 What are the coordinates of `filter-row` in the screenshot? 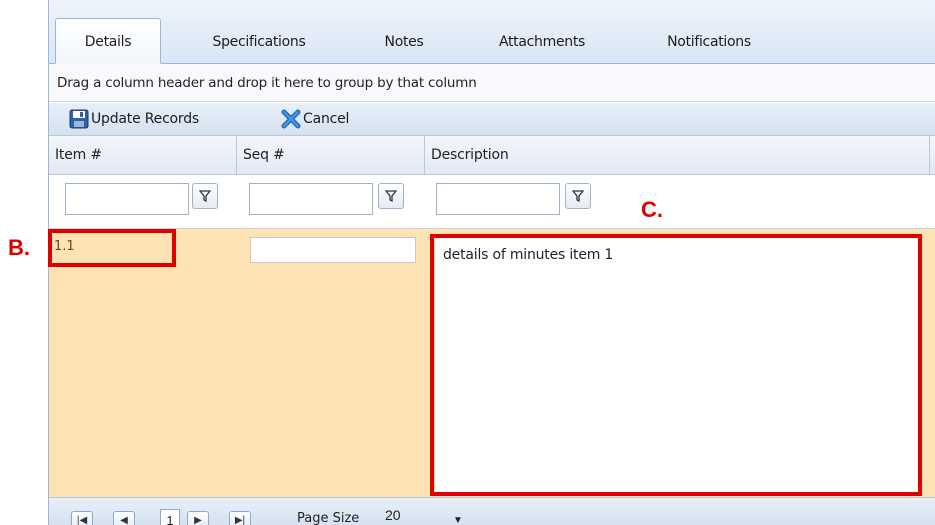 It's located at (492, 202).